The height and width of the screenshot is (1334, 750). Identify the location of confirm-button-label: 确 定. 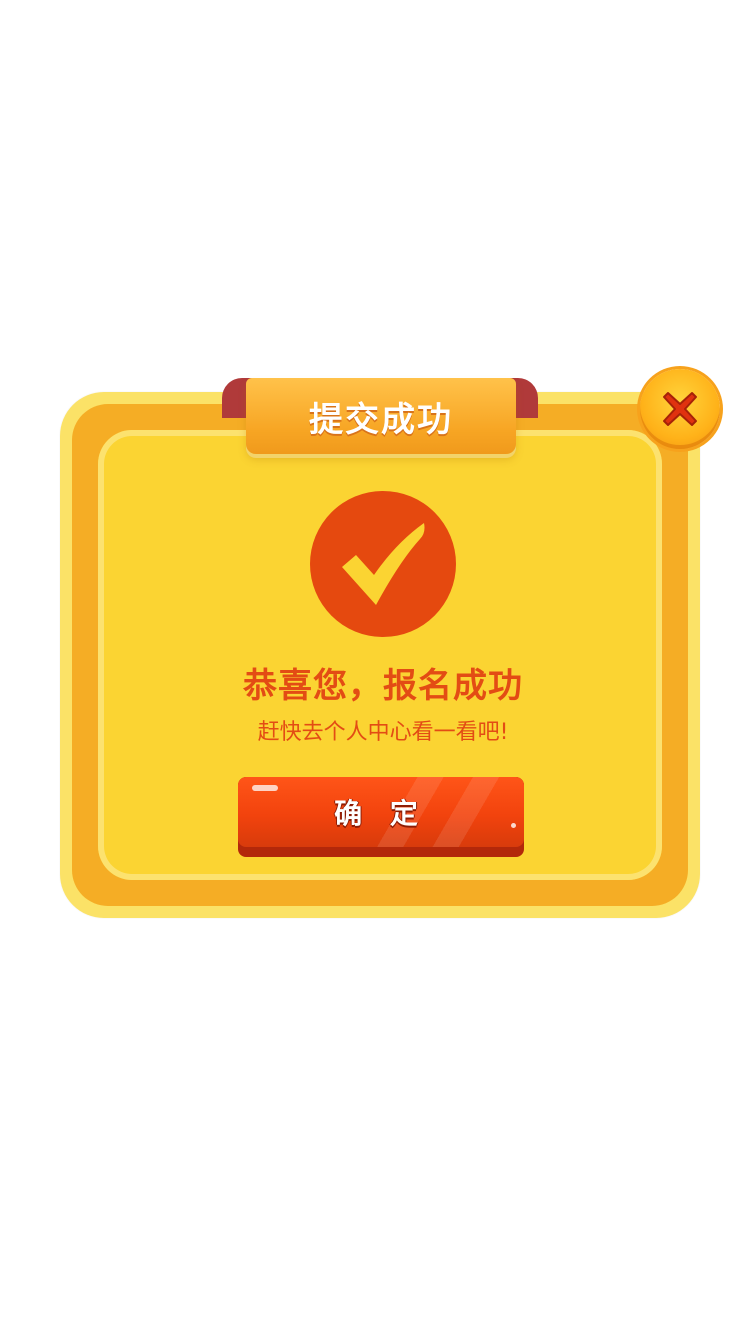
(381, 813).